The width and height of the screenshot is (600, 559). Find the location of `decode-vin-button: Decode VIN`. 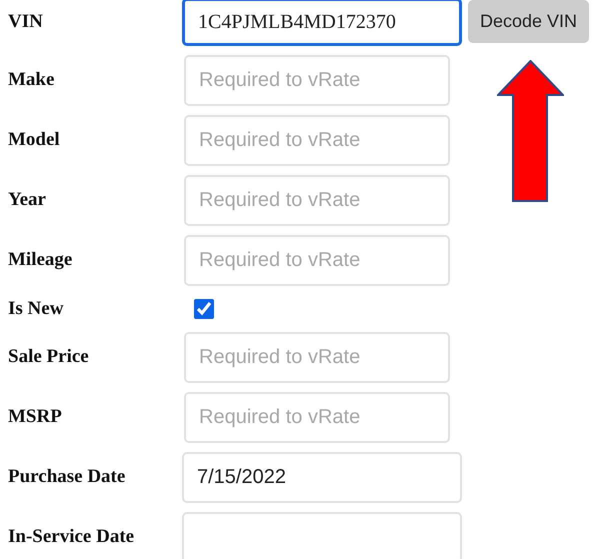

decode-vin-button: Decode VIN is located at coordinates (529, 21).